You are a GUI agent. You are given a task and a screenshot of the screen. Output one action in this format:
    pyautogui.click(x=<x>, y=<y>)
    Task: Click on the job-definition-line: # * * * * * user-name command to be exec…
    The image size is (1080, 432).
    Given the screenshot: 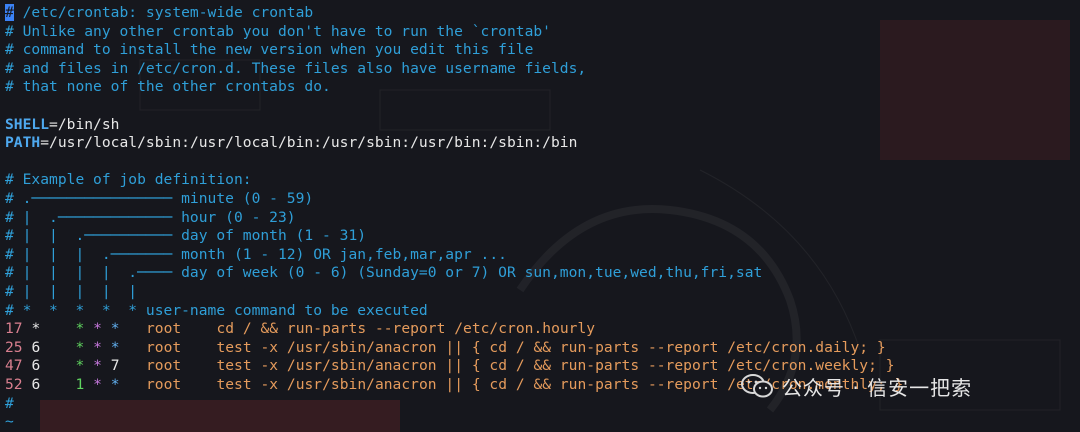 What is the action you would take?
    pyautogui.click(x=216, y=310)
    